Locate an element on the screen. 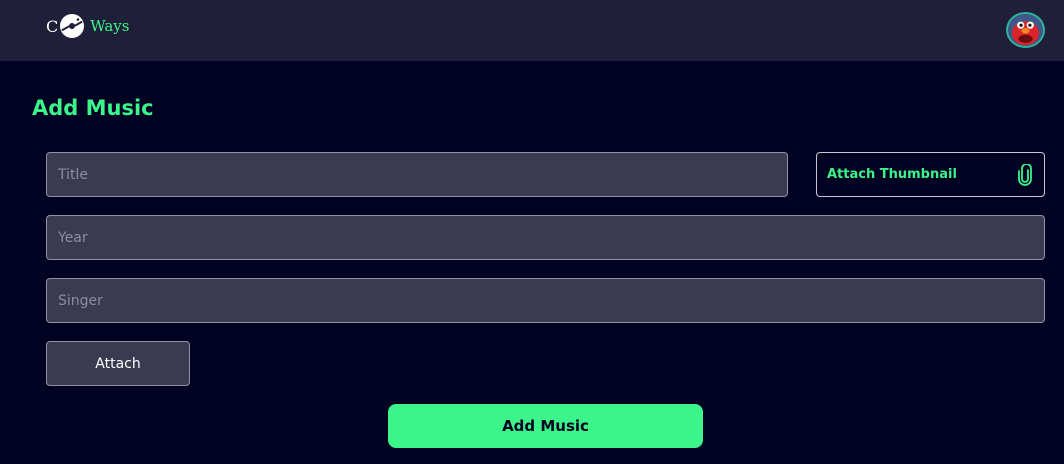  brand-name: Ways is located at coordinates (110, 26).